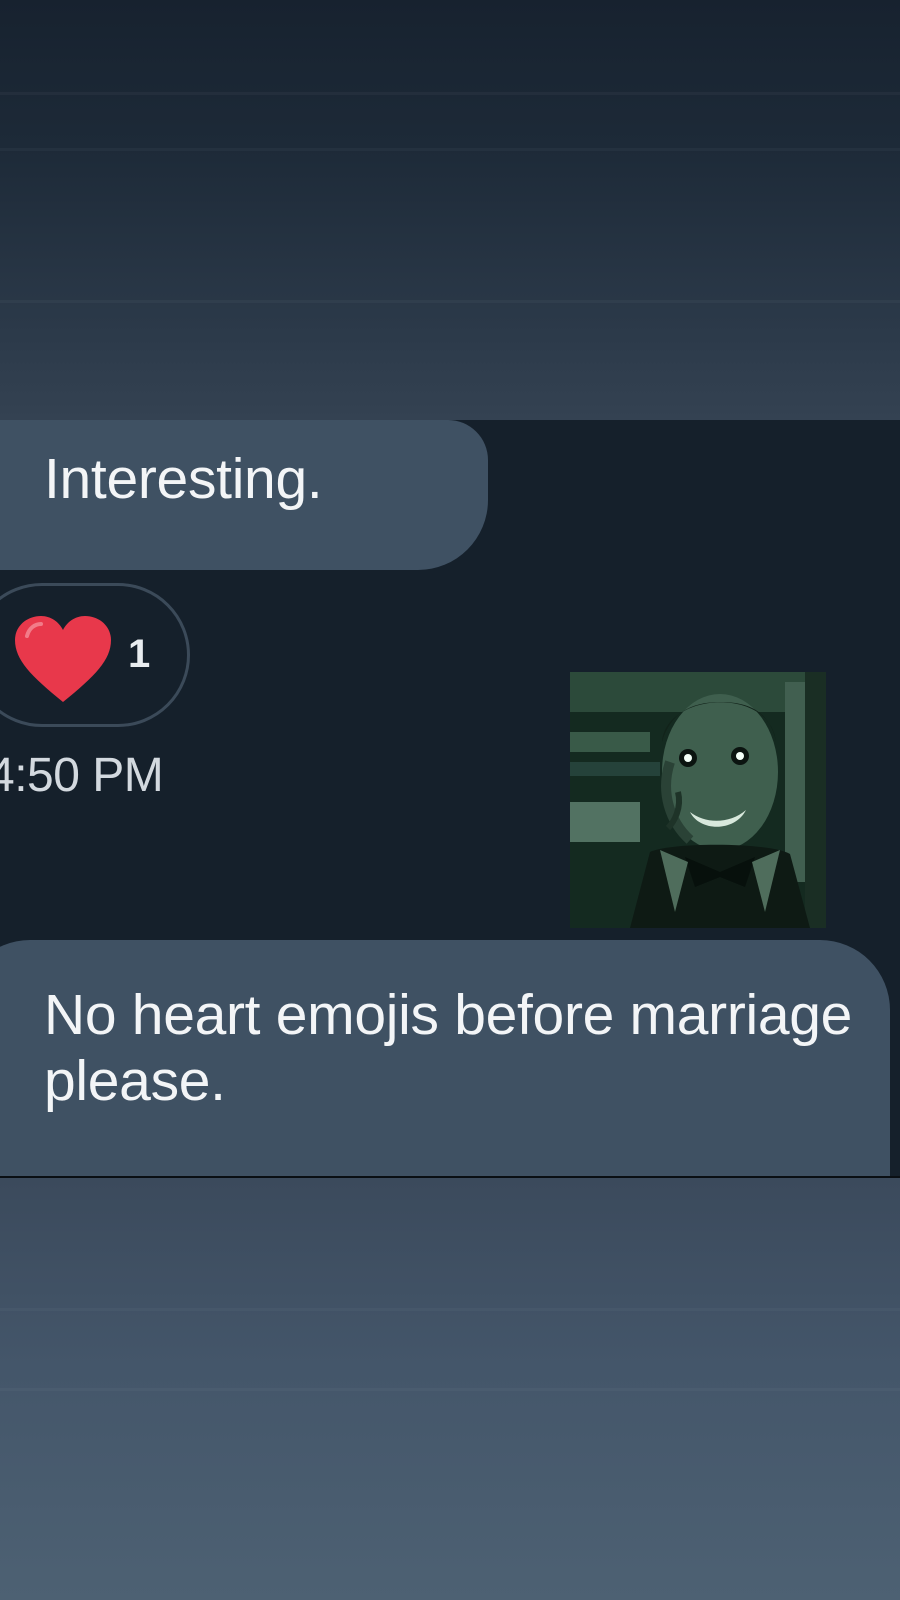  Describe the element at coordinates (63, 659) in the screenshot. I see `heart-icon` at that location.